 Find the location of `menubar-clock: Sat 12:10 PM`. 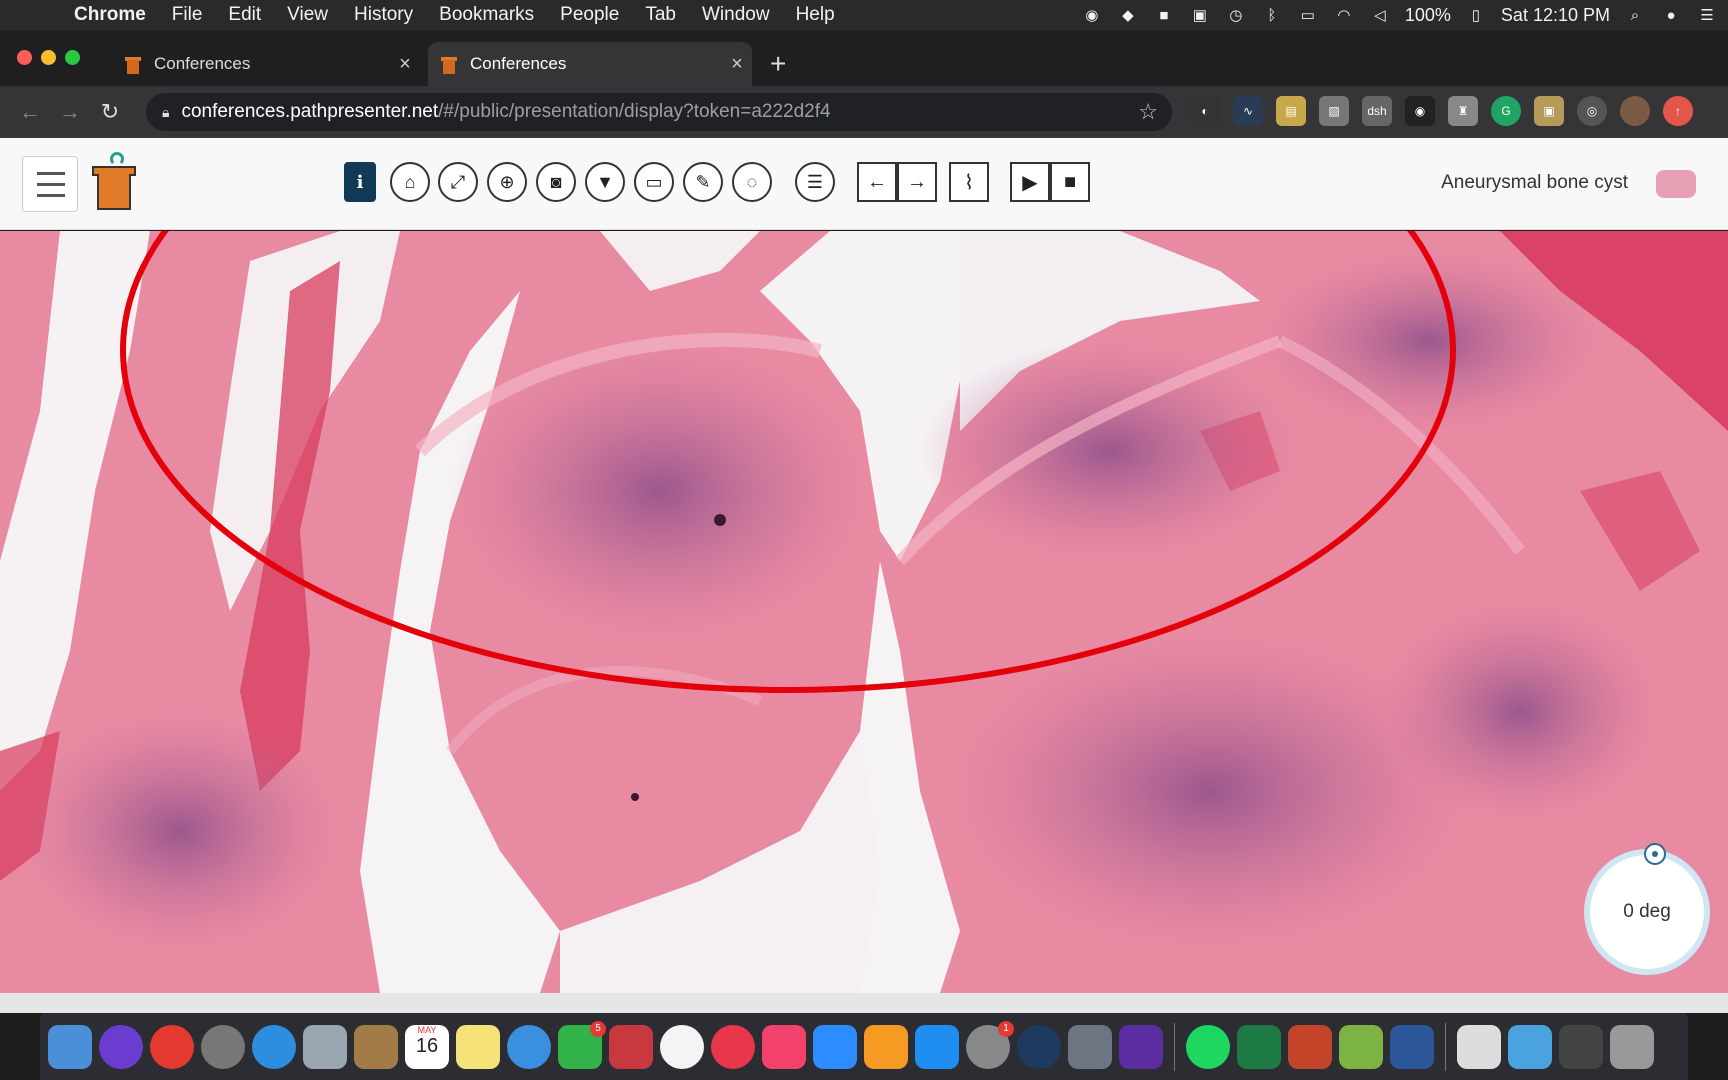

menubar-clock: Sat 12:10 PM is located at coordinates (1555, 15).